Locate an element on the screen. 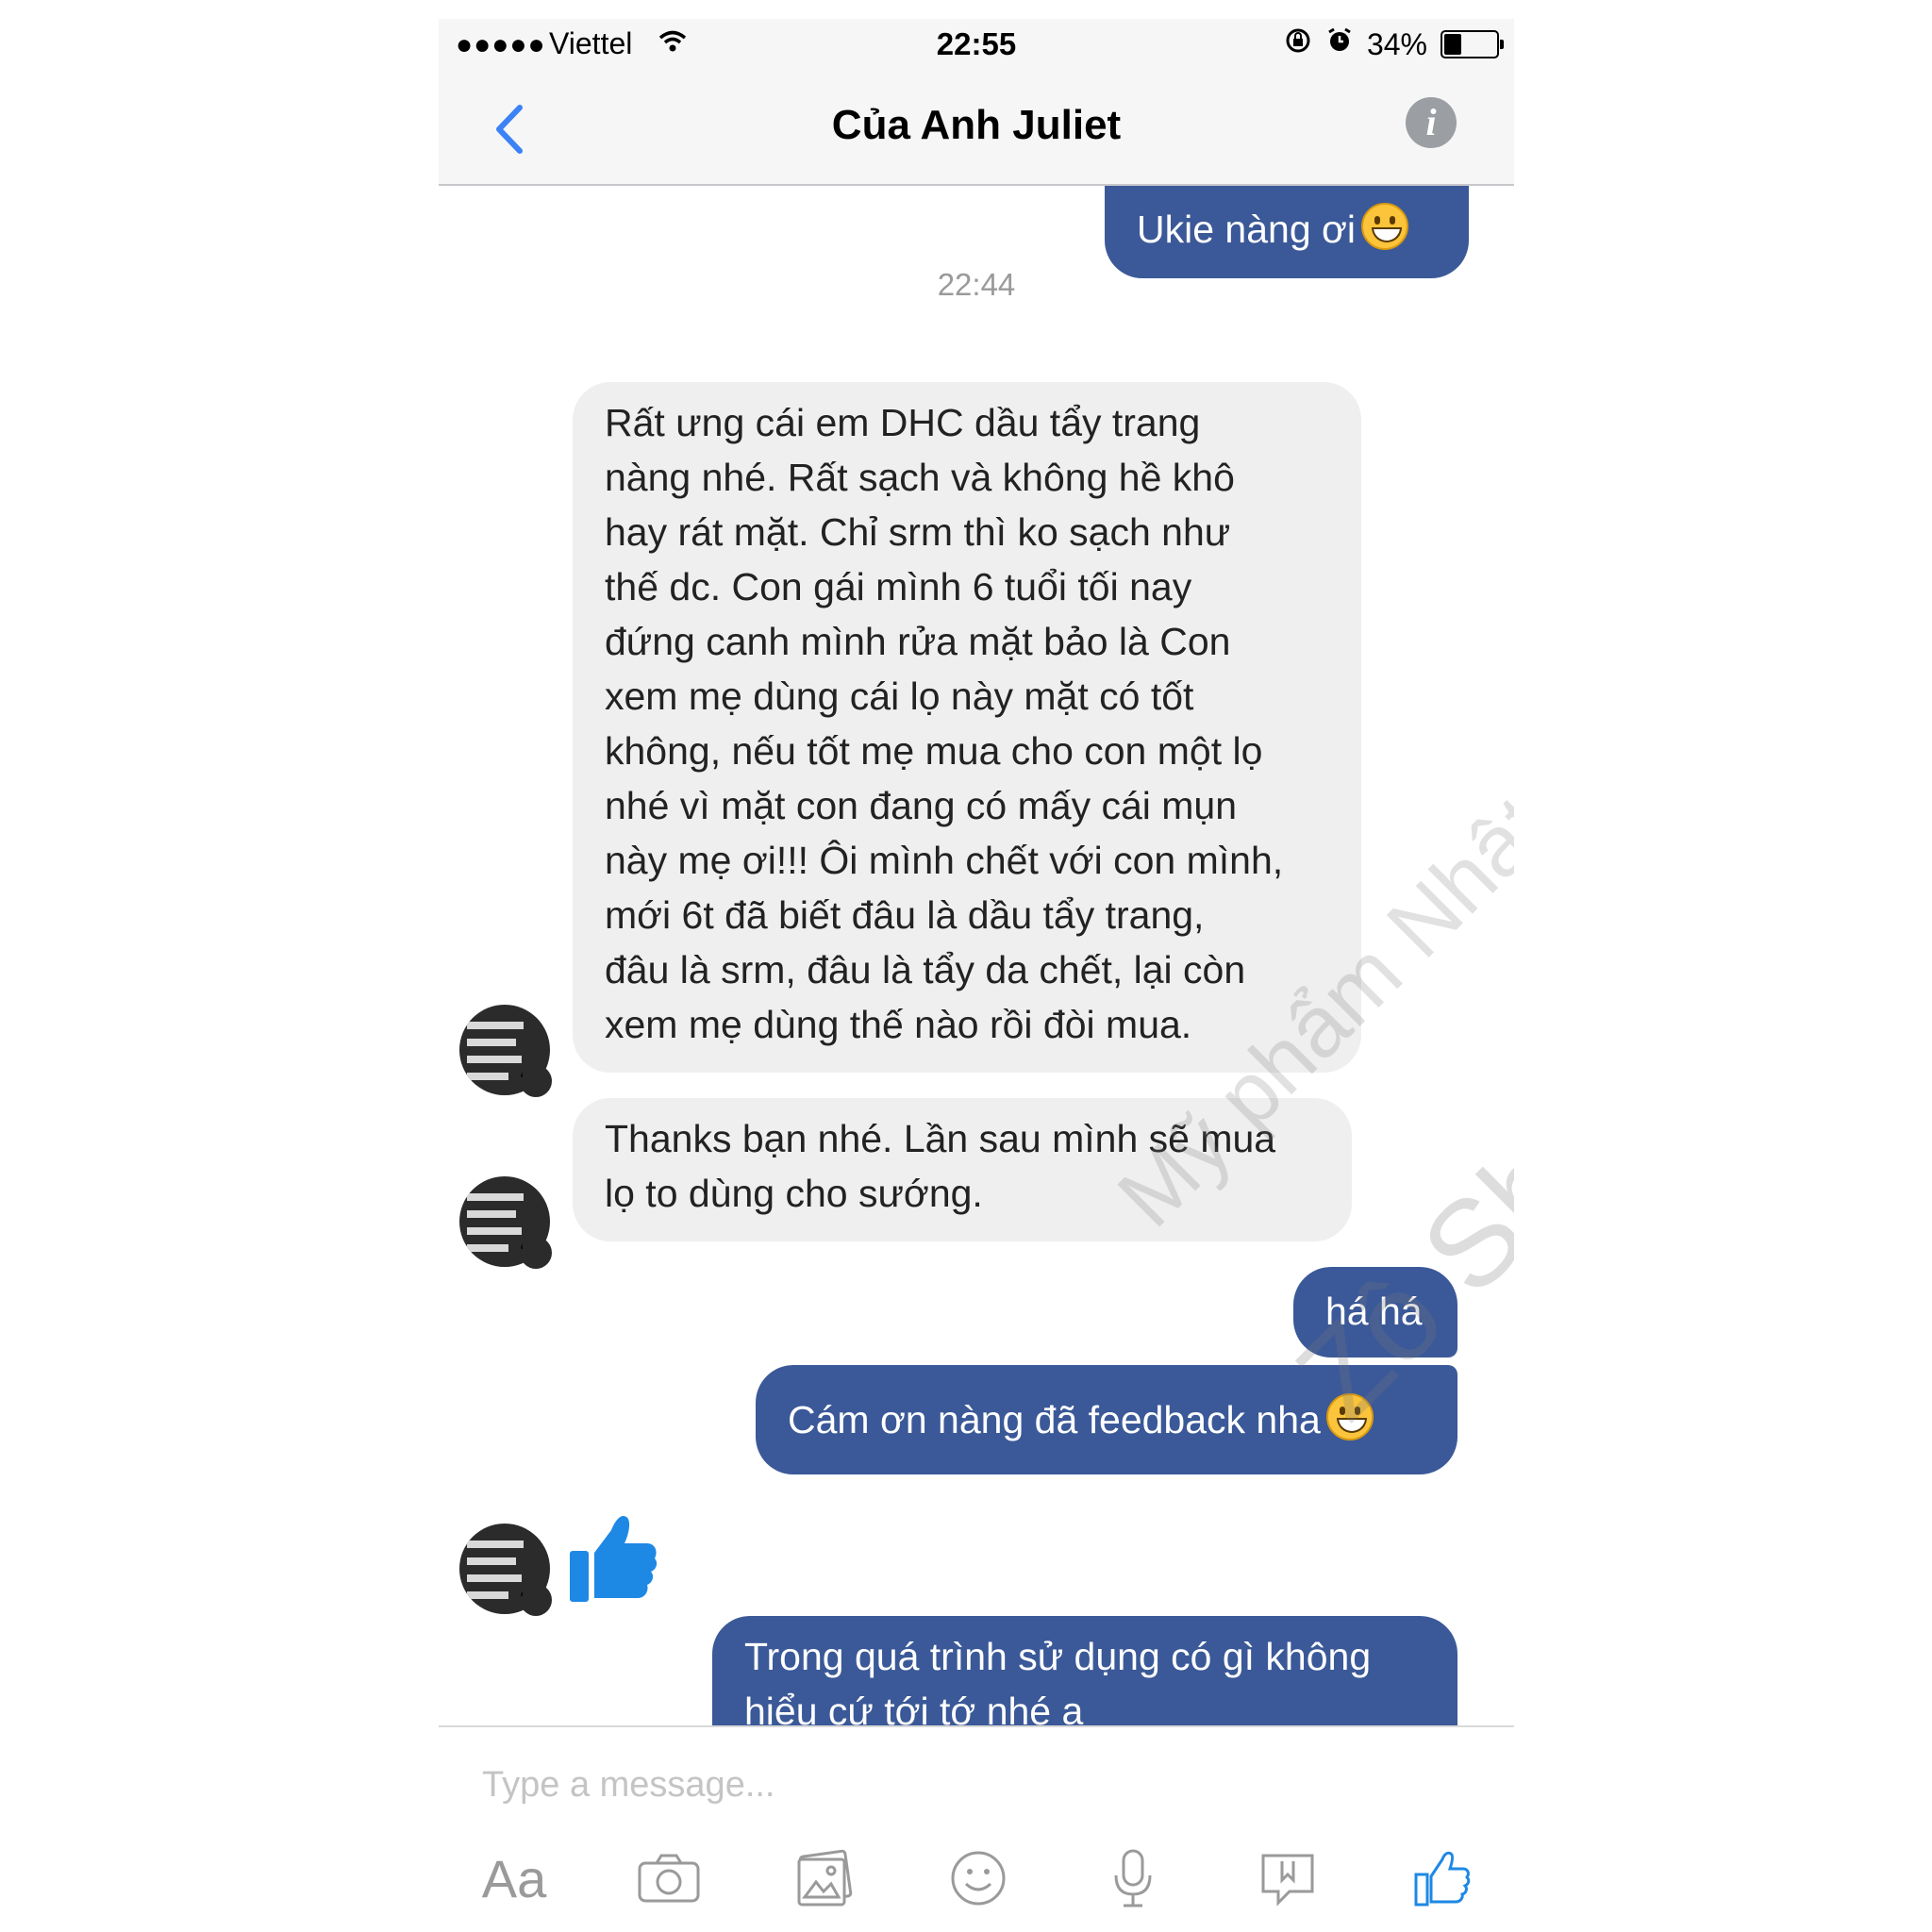 This screenshot has height=1932, width=1932. message-line: hiểu cứ tới tớ nhé ạ is located at coordinates (914, 1708).